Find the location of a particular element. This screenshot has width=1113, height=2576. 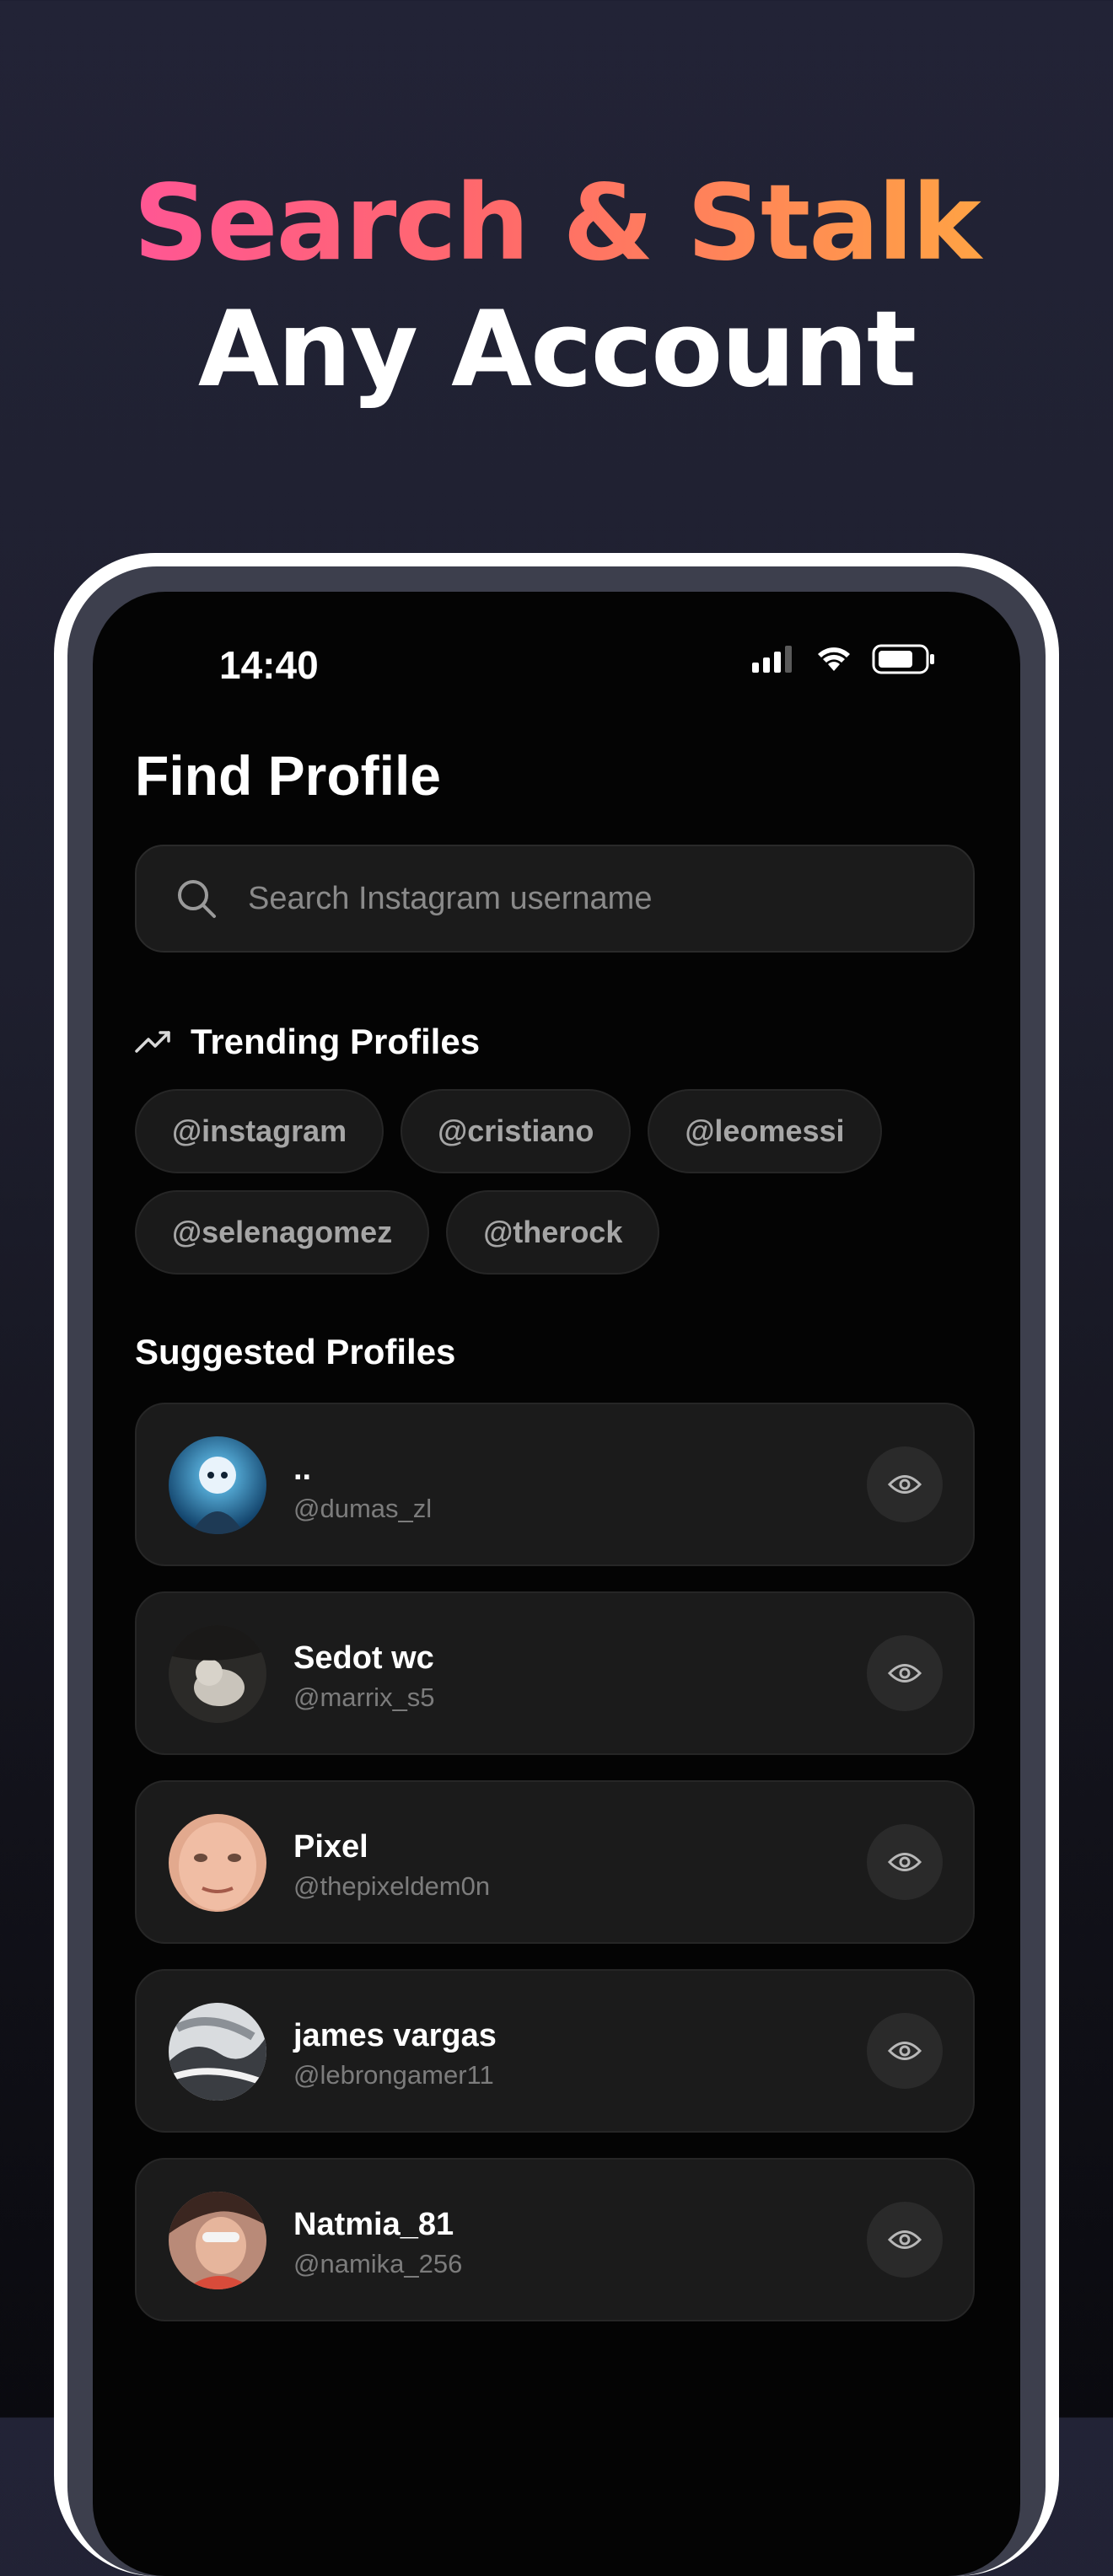

promo-headline: Search & Stalk Any Account is located at coordinates (556, 286).